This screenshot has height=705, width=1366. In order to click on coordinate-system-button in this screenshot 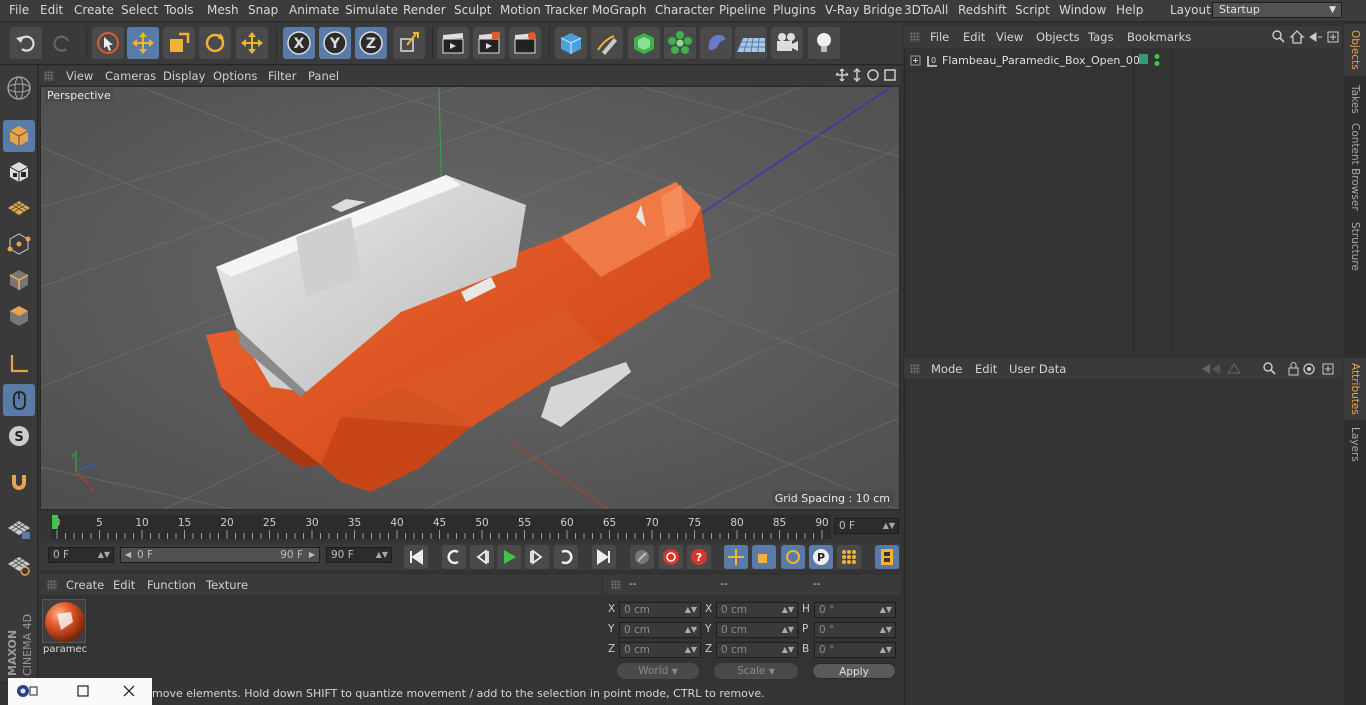, I will do `click(409, 43)`.